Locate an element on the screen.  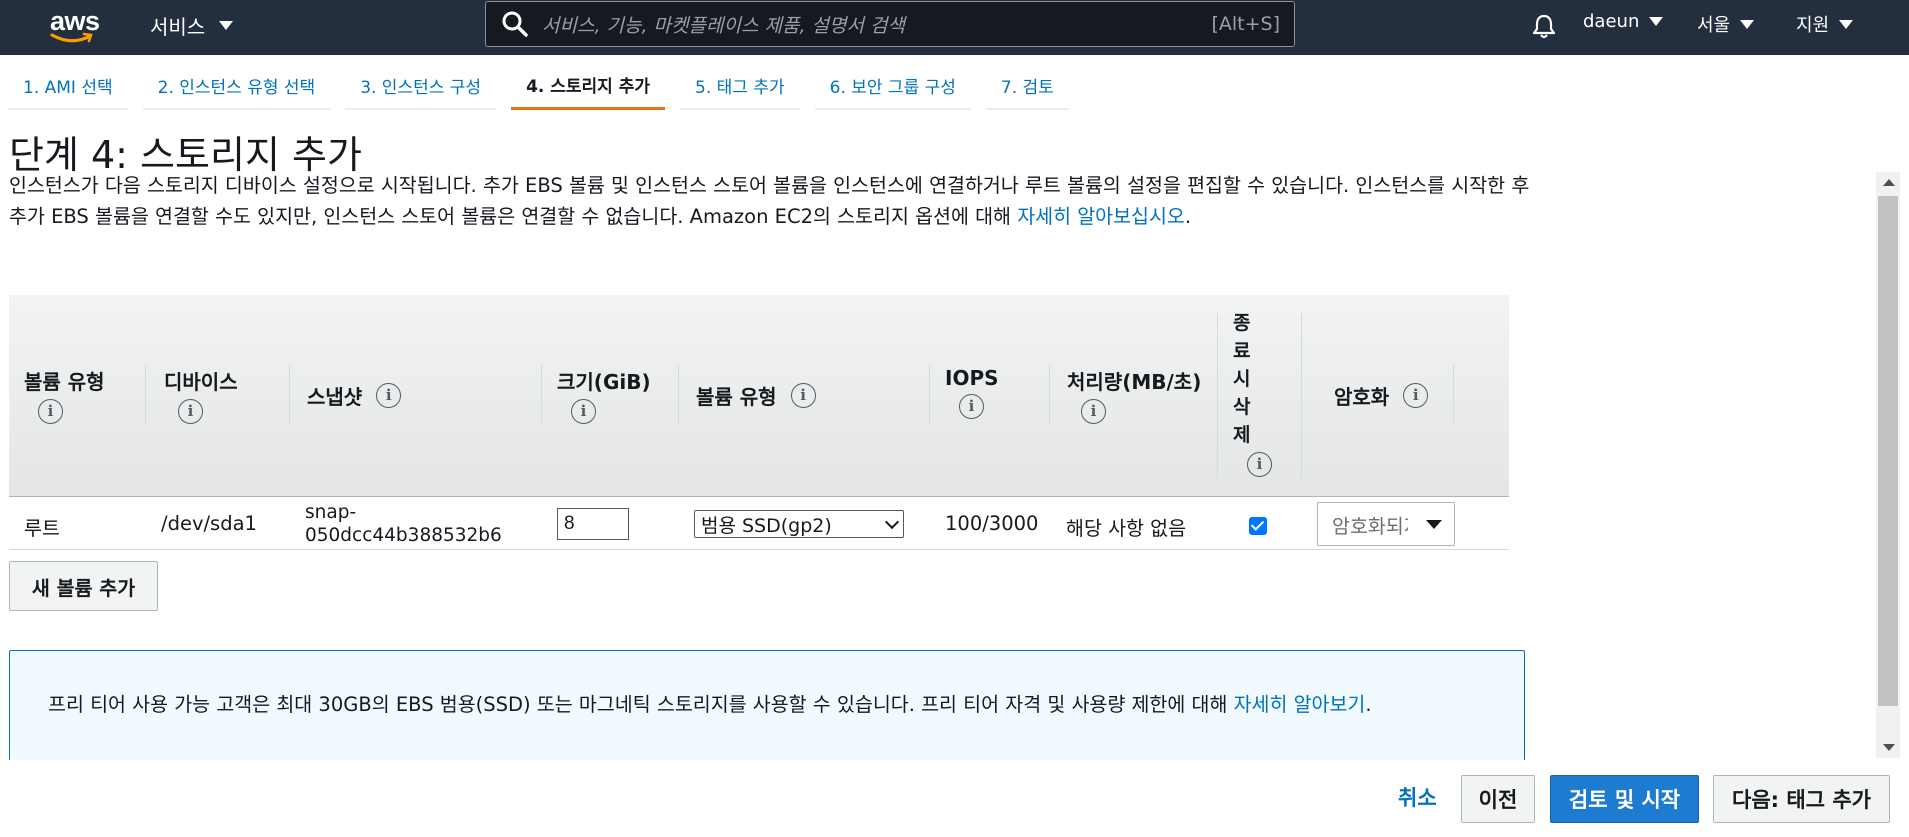
header-ebs-volume-type-label: 볼륨 유형 is located at coordinates (736, 397).